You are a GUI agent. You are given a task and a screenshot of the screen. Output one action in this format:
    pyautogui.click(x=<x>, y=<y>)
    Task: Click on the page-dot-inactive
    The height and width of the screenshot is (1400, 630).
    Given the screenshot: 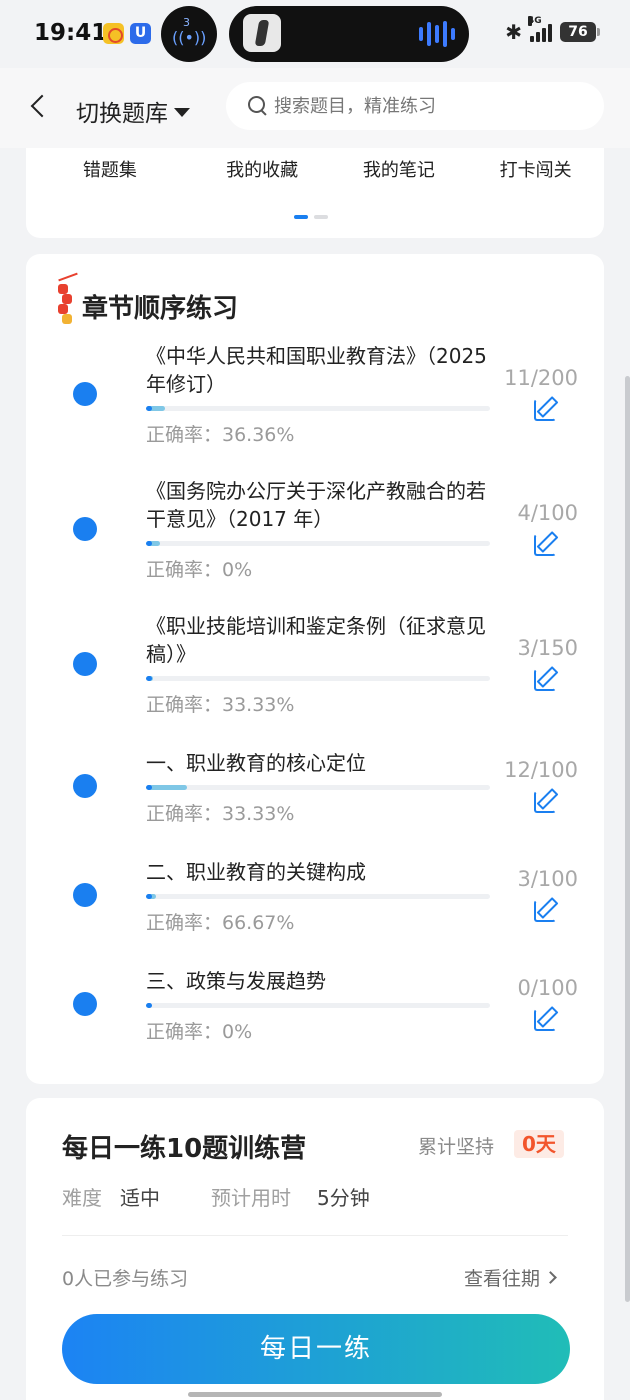 What is the action you would take?
    pyautogui.click(x=321, y=217)
    